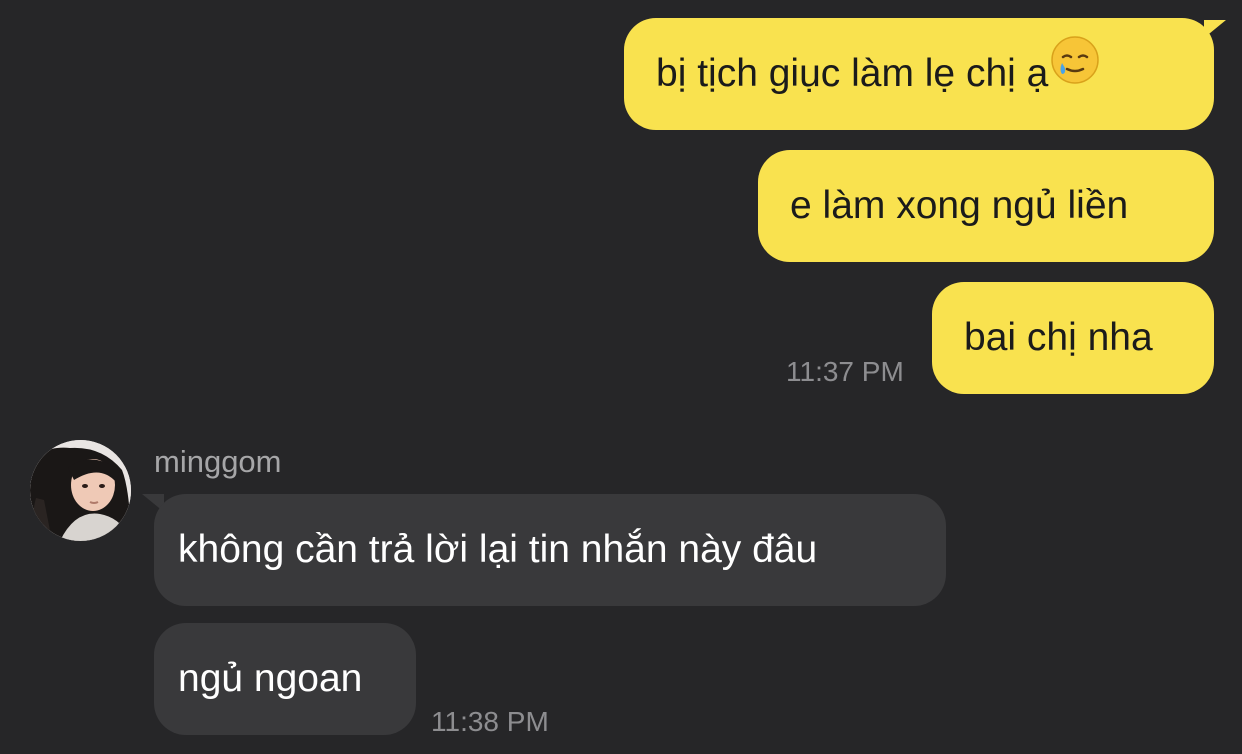 This screenshot has width=1242, height=754. I want to click on avatar-photo-icon, so click(80, 490).